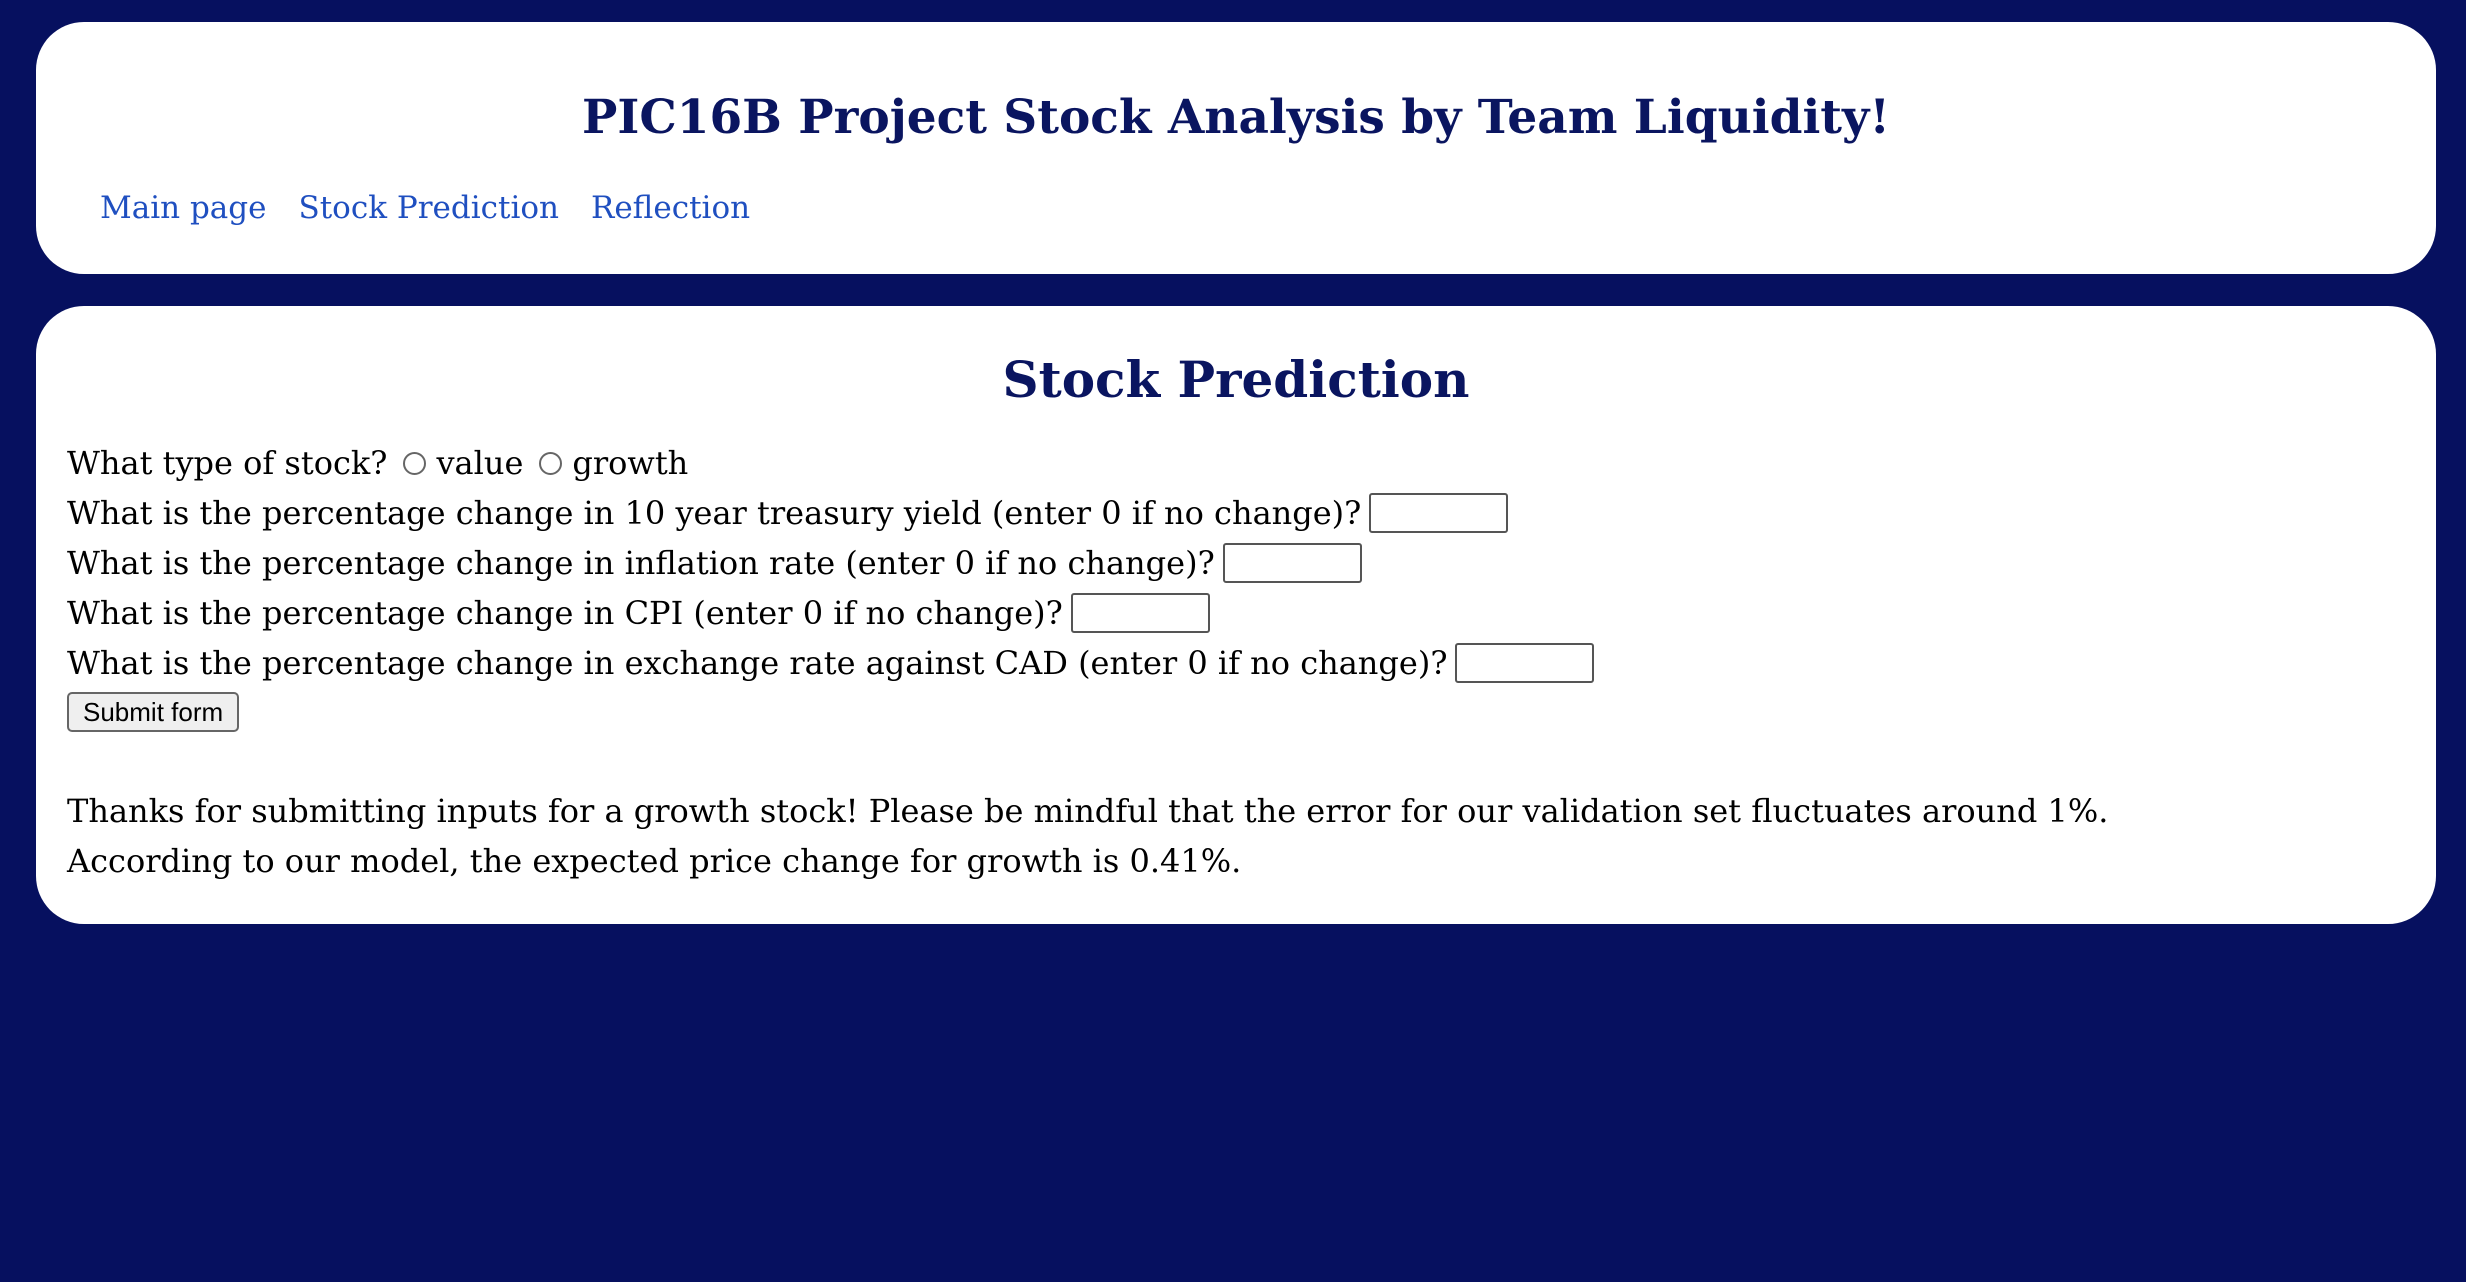  Describe the element at coordinates (1292, 563) in the screenshot. I see `inflation-input` at that location.